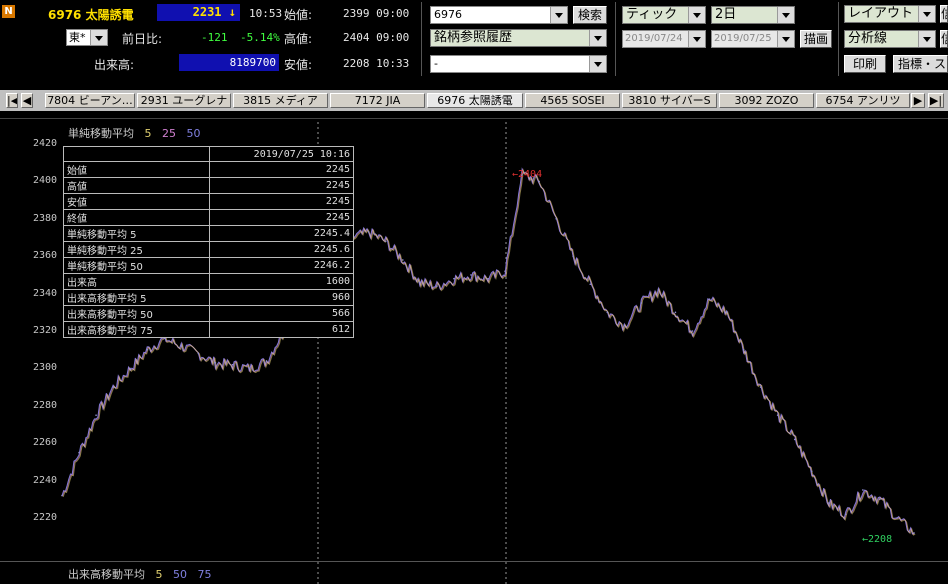 Image resolution: width=948 pixels, height=584 pixels. I want to click on tooltip-value: 960, so click(281, 297).